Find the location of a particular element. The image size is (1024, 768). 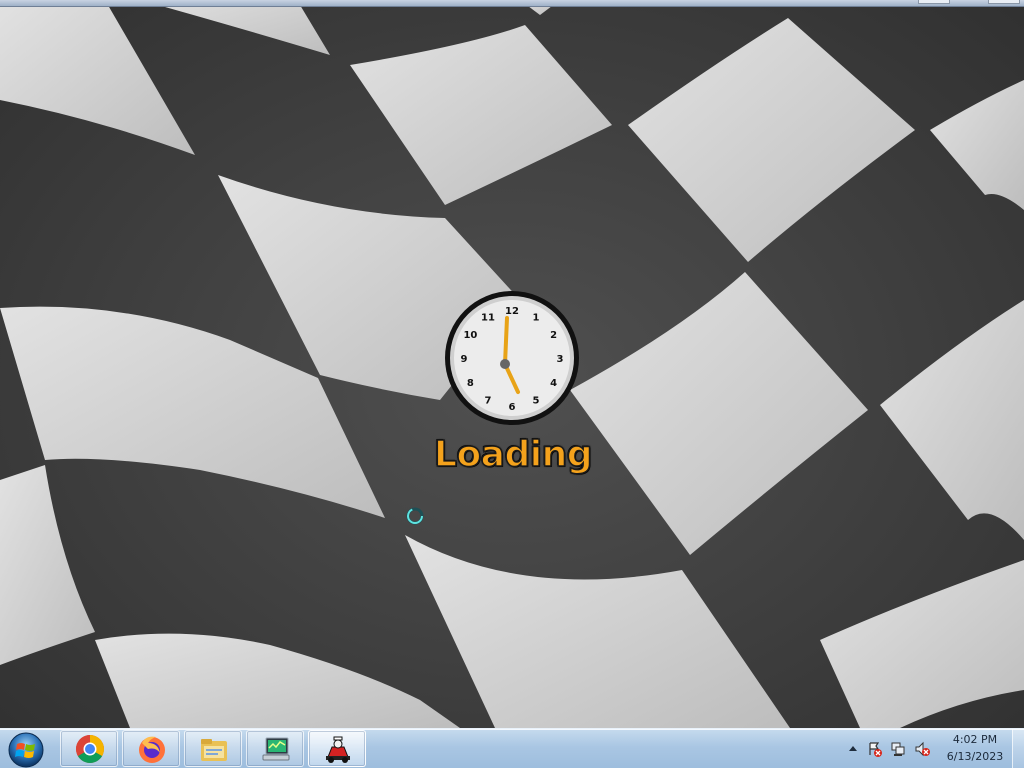

taskbar: 4:02 PM 6/13/2023 is located at coordinates (512, 748).